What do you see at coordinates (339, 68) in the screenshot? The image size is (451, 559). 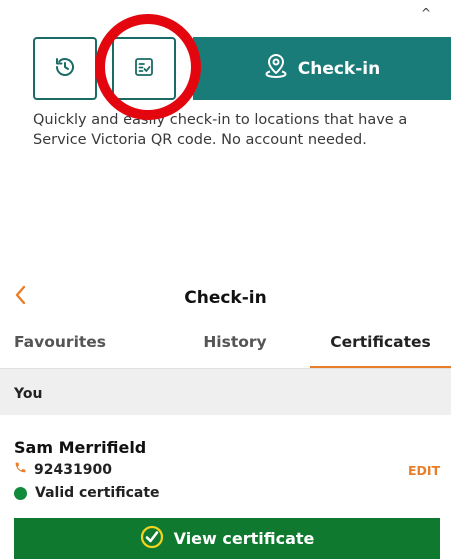 I see `check-in-label: Check-in` at bounding box center [339, 68].